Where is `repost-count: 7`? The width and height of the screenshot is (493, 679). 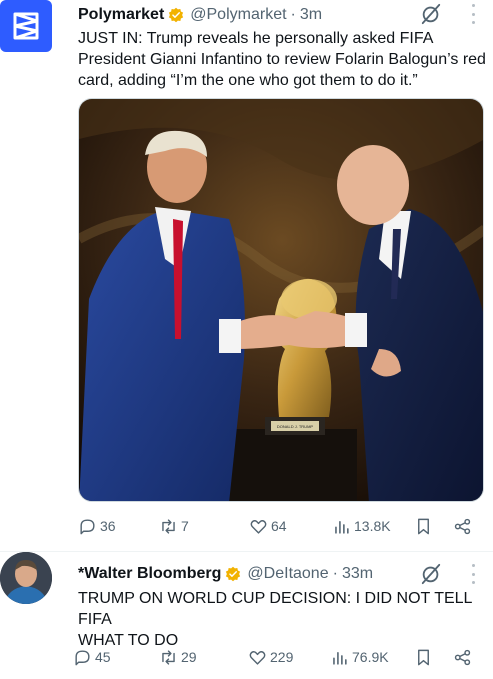
repost-count: 7 is located at coordinates (185, 526).